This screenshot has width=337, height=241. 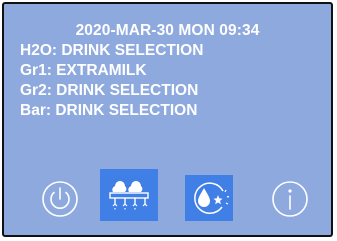 What do you see at coordinates (167, 30) in the screenshot?
I see `datetime-header: 2020-MAR-30 MON 09:34` at bounding box center [167, 30].